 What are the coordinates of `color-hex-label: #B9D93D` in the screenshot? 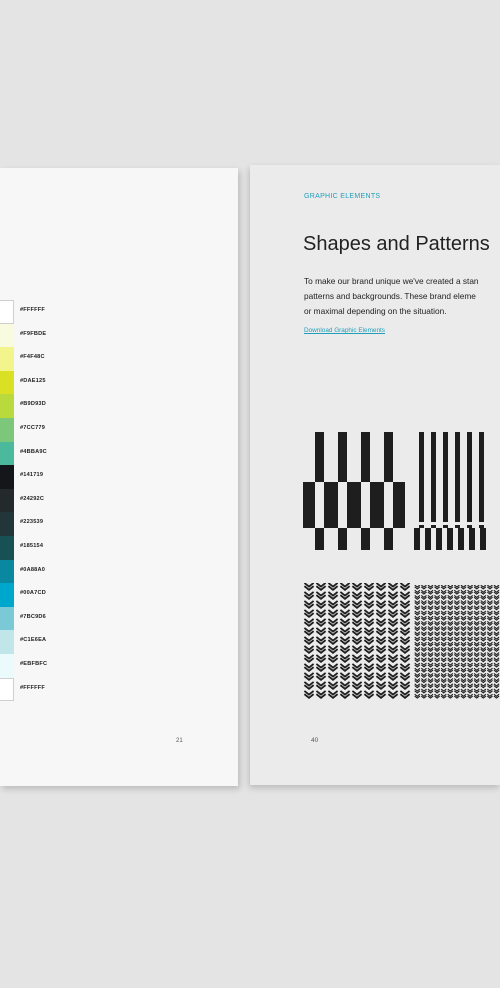 It's located at (33, 404).